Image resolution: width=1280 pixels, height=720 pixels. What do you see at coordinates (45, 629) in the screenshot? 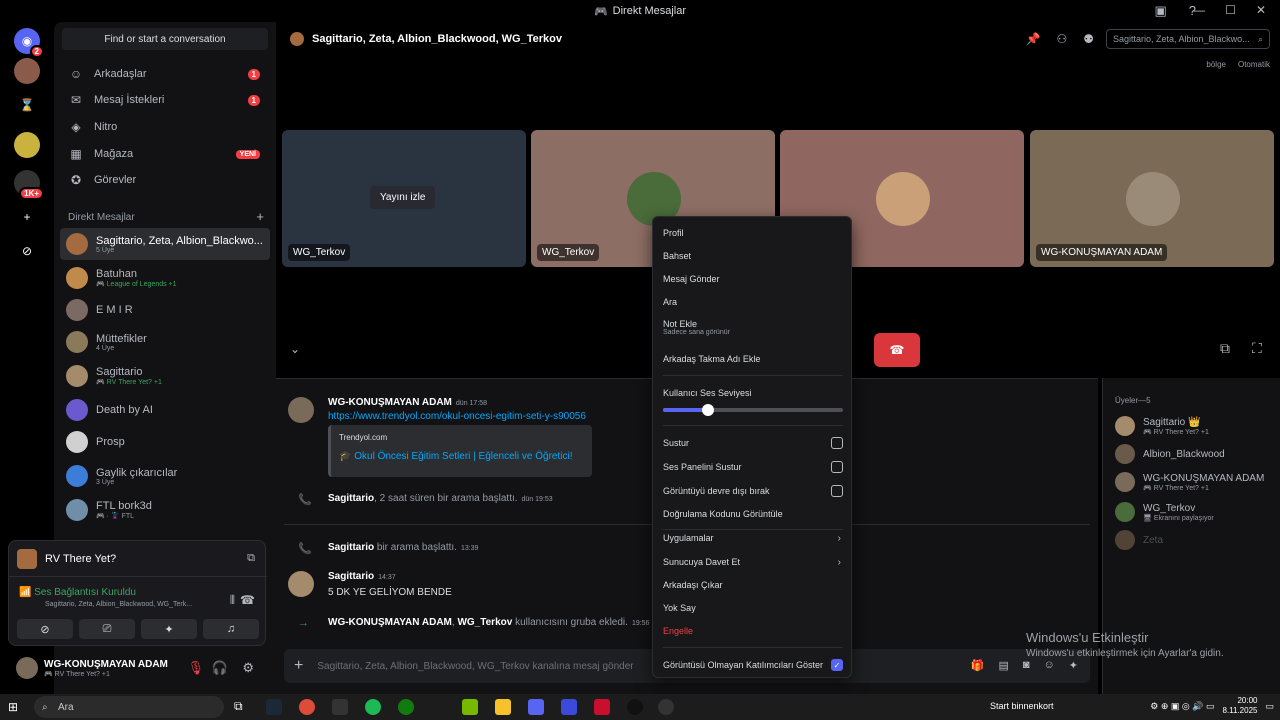
I see `camera-off-button: ⊘` at bounding box center [45, 629].